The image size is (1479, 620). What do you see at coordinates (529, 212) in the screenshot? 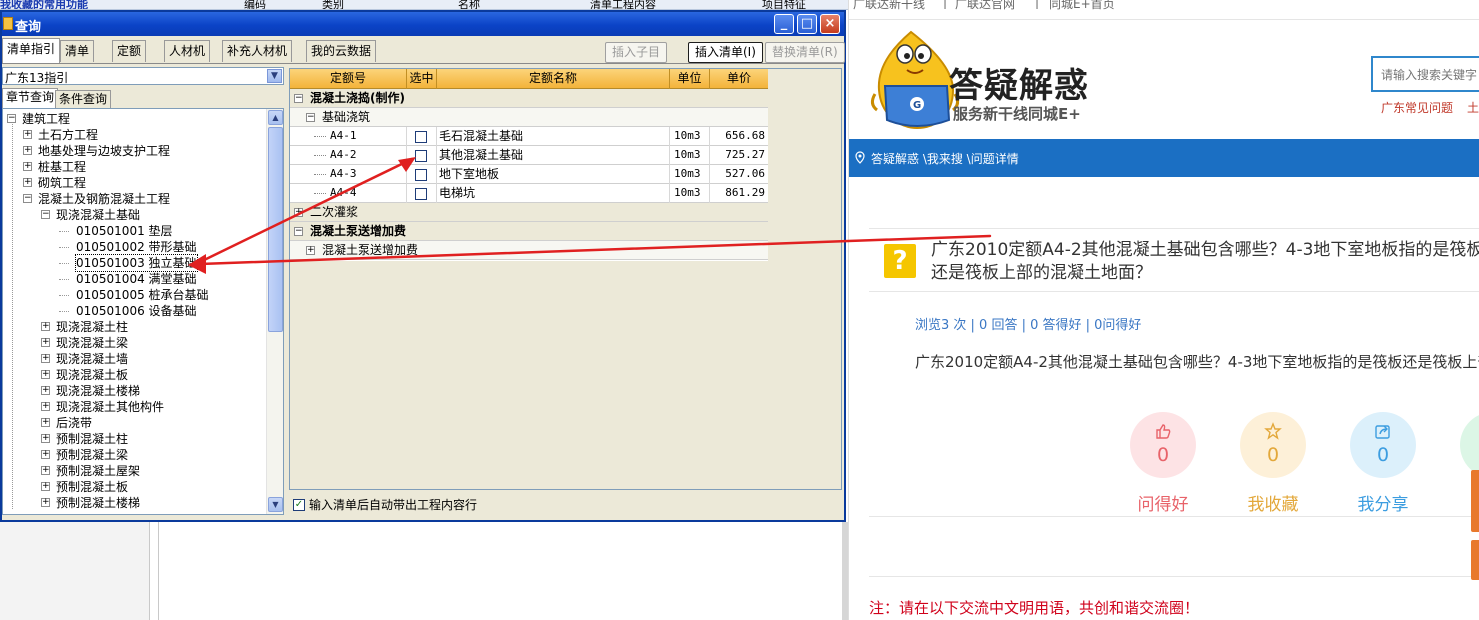
I see `grid-group-row: + 二次灌浆` at bounding box center [529, 212].